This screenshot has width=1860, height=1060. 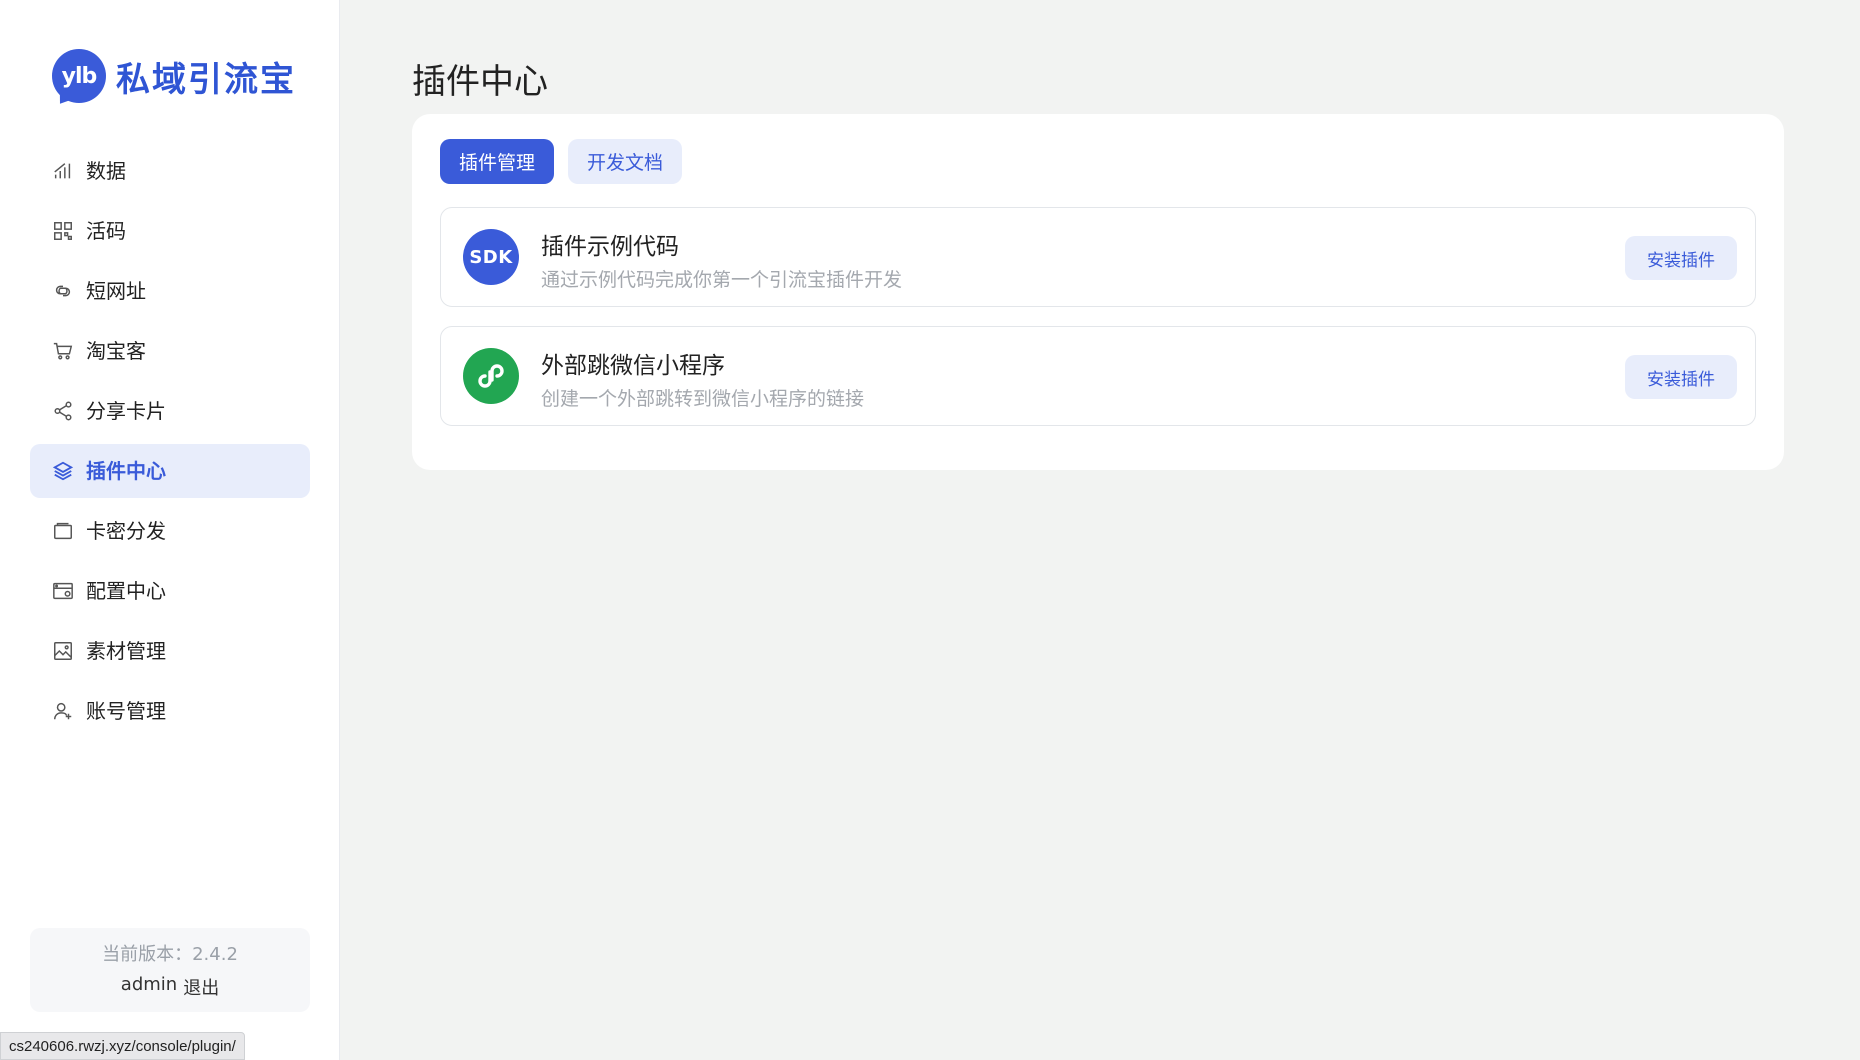 I want to click on user-line: admin 退出, so click(x=170, y=987).